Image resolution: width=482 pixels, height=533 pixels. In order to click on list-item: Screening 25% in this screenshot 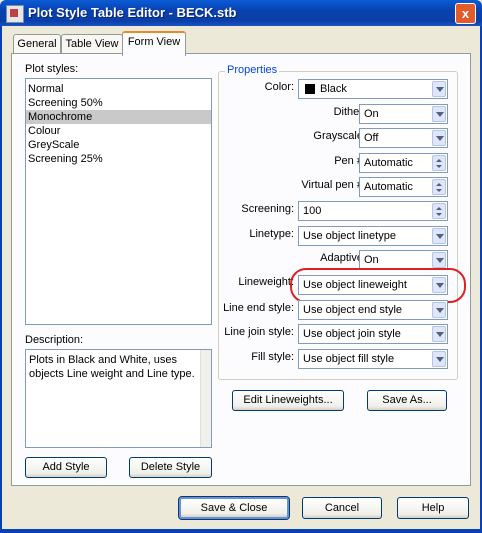, I will do `click(118, 159)`.